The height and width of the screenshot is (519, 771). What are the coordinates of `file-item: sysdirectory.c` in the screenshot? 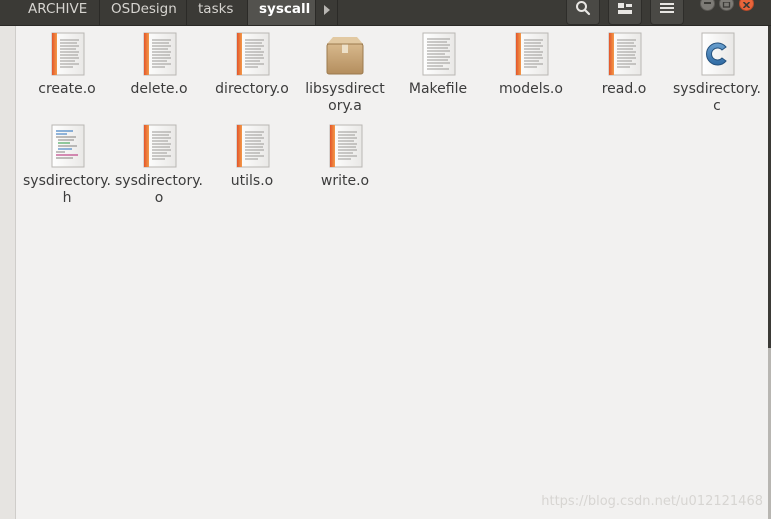 It's located at (717, 72).